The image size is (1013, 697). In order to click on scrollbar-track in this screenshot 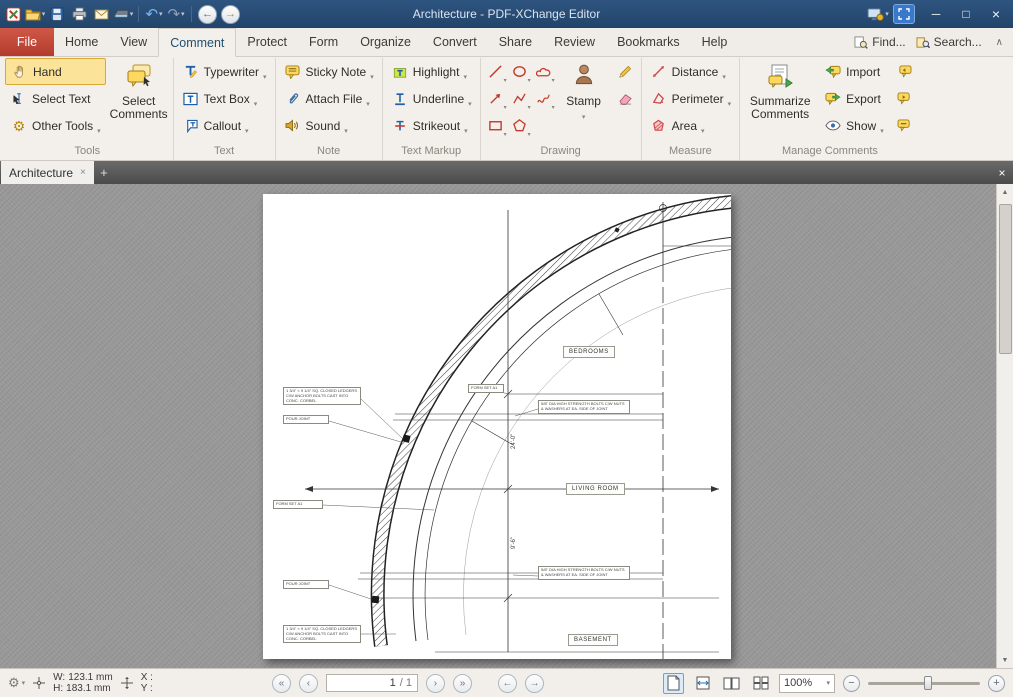, I will do `click(1005, 426)`.